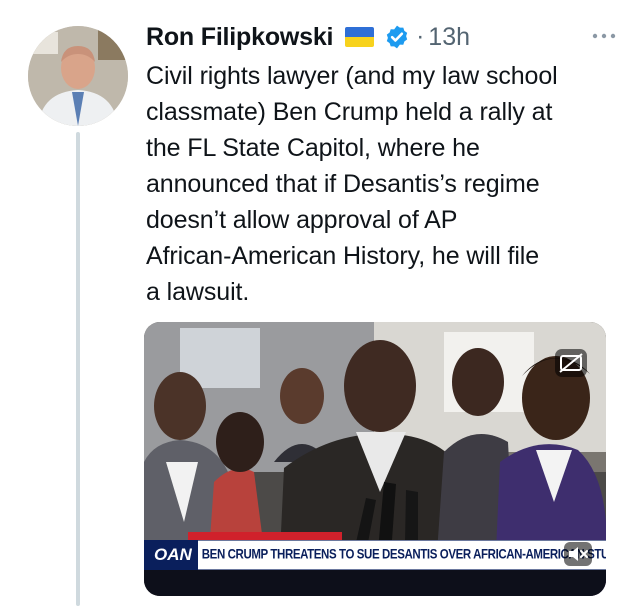 The width and height of the screenshot is (638, 606). Describe the element at coordinates (382, 37) in the screenshot. I see `tweet-header: Ron Filipkowski · 13h` at that location.